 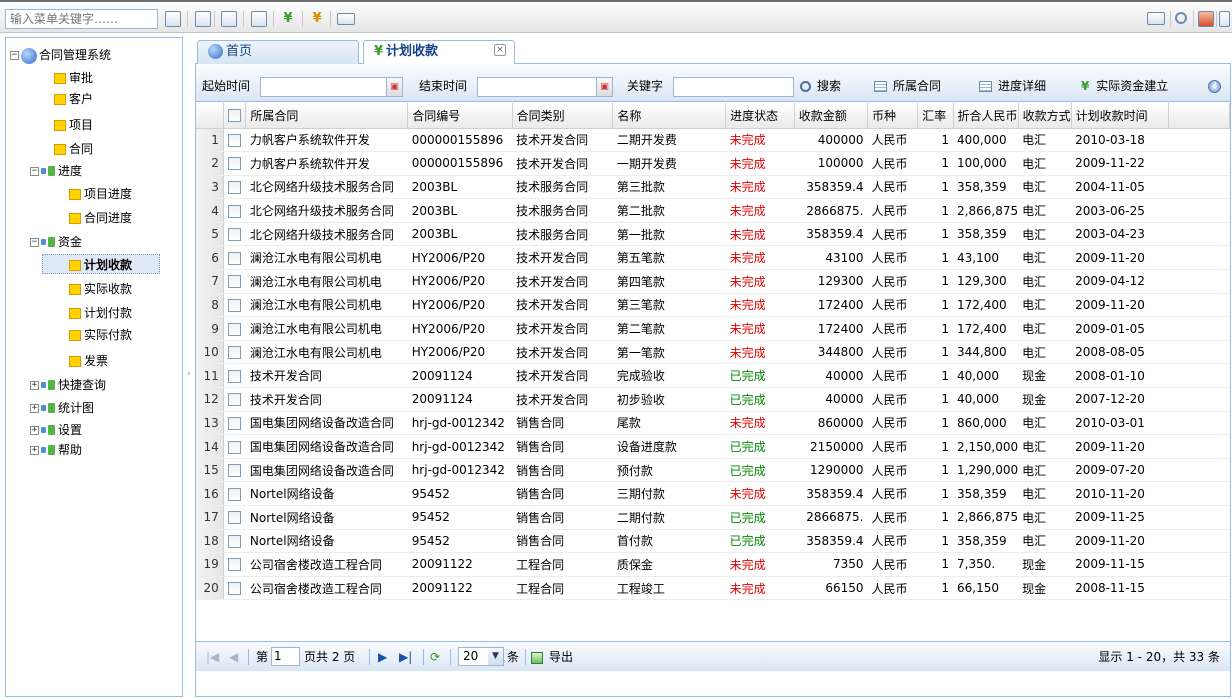 What do you see at coordinates (73, 99) in the screenshot?
I see `tree-item-customer: 客户` at bounding box center [73, 99].